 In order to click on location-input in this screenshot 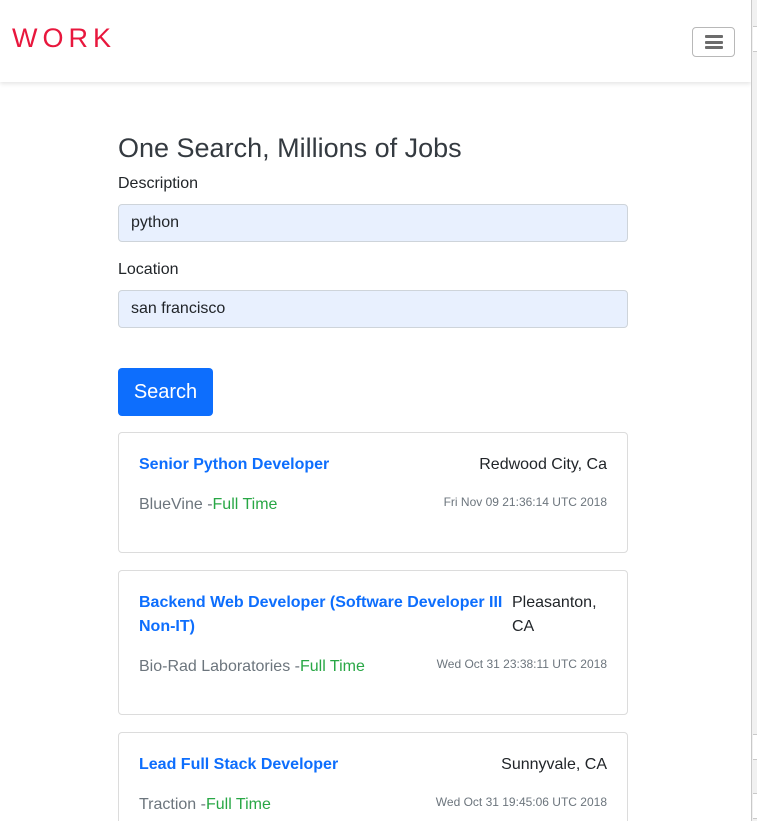, I will do `click(373, 309)`.